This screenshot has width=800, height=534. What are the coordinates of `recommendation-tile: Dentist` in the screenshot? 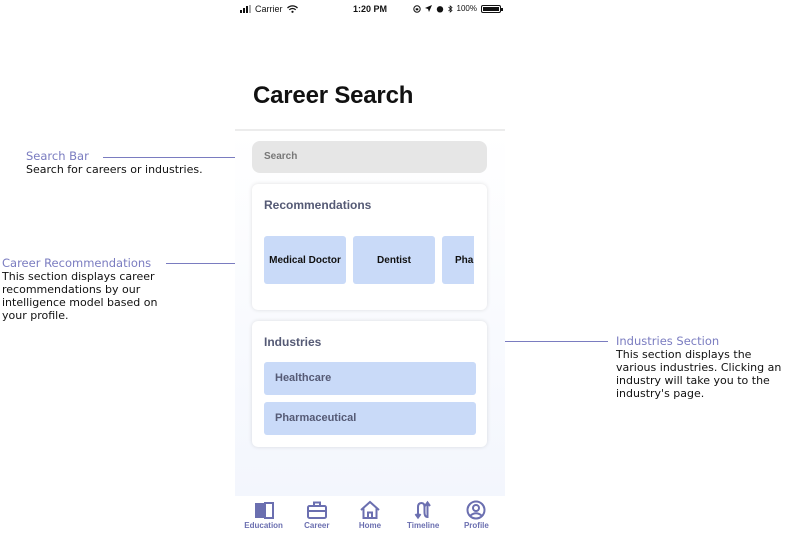 It's located at (394, 260).